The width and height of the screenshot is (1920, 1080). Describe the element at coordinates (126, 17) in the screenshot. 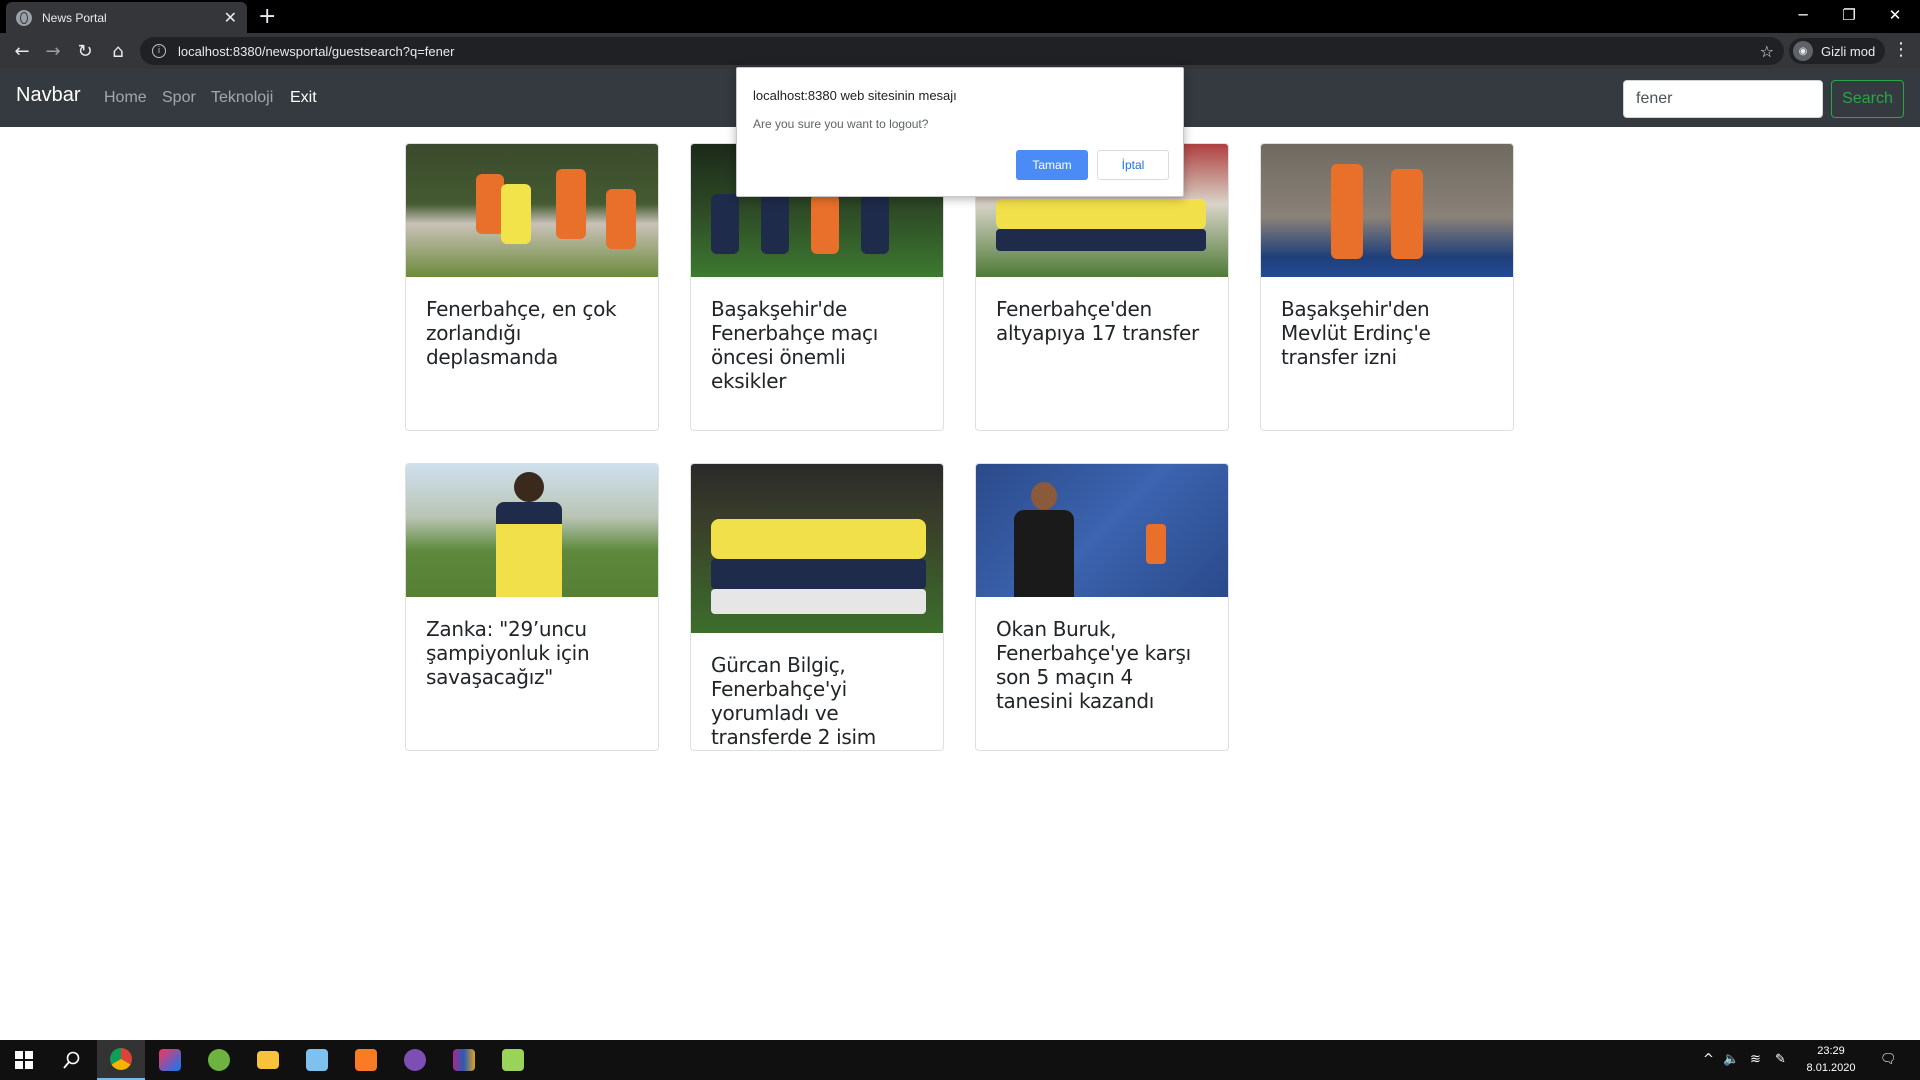

I see `browser-tab: News Portal ✕` at that location.